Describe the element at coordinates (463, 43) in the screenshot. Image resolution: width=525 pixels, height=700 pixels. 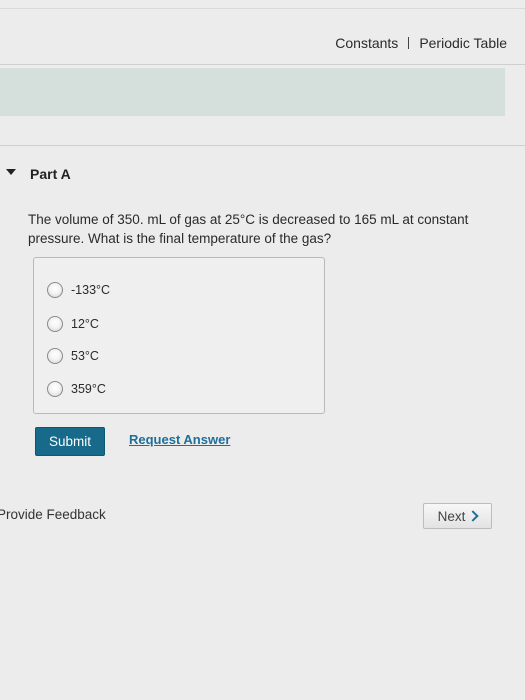
I see `periodic-table-link: Periodic Table` at that location.